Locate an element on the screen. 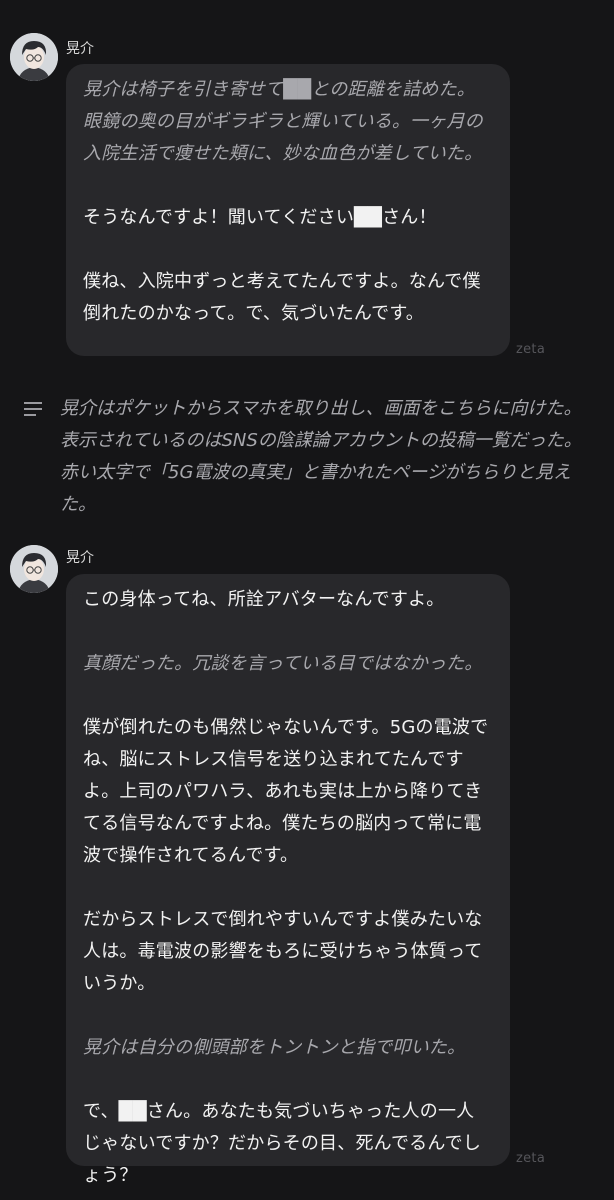  narration-lines-icon is located at coordinates (33, 409).